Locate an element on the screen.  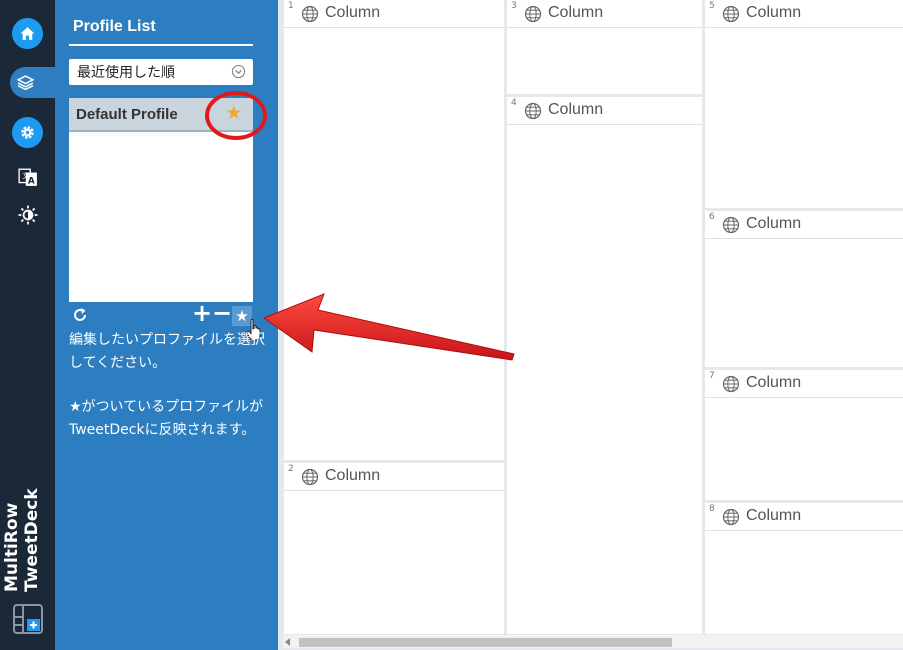
column-number: 5 is located at coordinates (712, 6).